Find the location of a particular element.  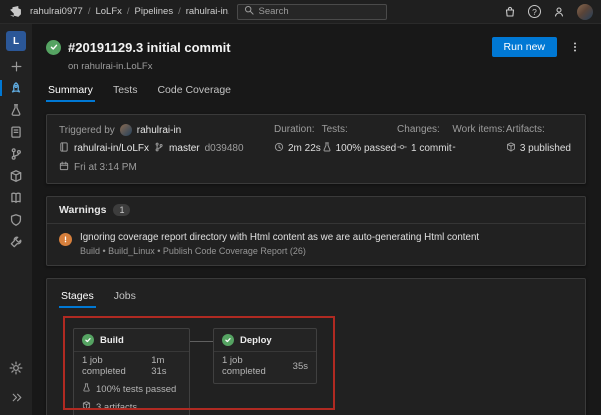

sidebar-item-boards is located at coordinates (16, 132).